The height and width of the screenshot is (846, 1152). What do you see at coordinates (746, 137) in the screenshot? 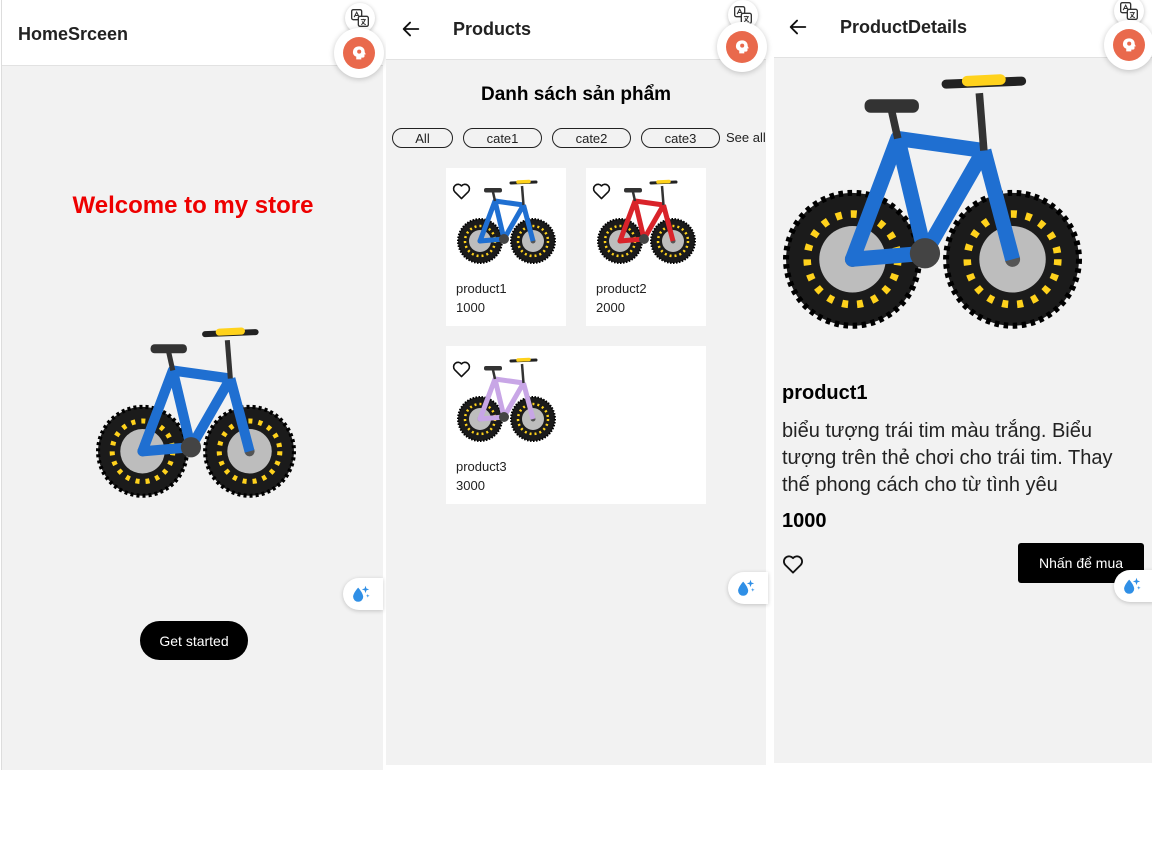
I see `see-all-link: See all` at bounding box center [746, 137].